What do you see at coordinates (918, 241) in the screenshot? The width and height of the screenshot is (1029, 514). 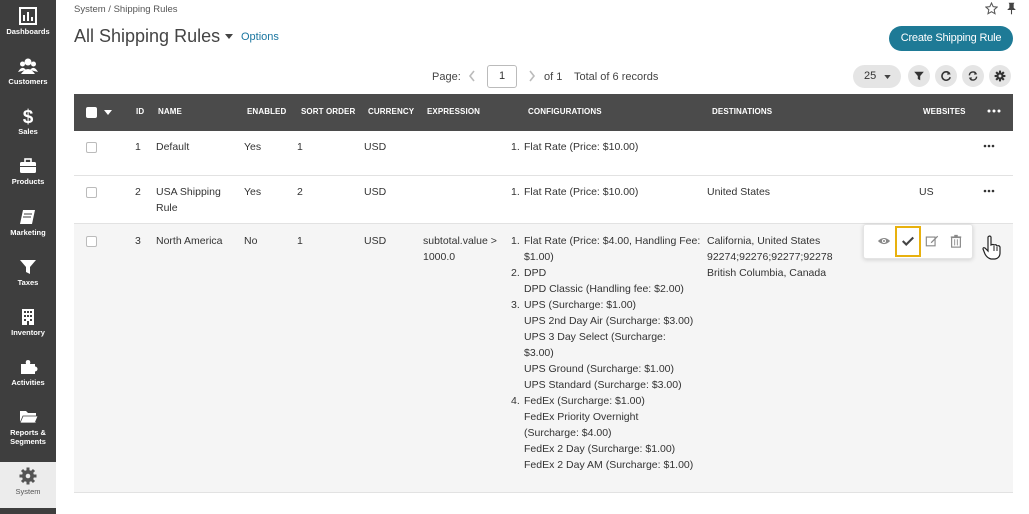 I see `row-actions-popover` at bounding box center [918, 241].